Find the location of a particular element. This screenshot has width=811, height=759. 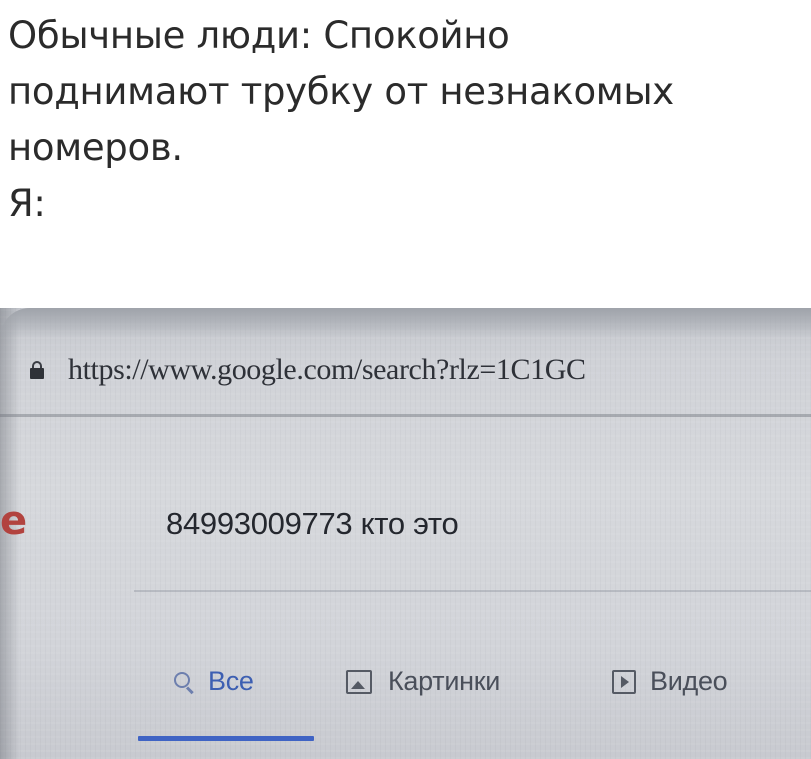

tab-all: Все is located at coordinates (213, 681).